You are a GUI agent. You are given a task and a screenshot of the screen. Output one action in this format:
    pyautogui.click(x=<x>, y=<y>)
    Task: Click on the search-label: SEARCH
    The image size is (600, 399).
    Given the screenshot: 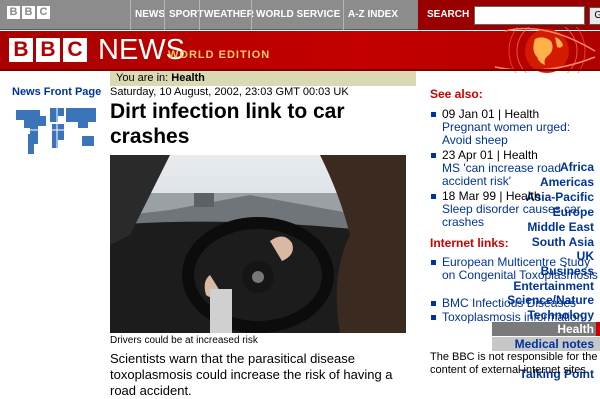 What is the action you would take?
    pyautogui.click(x=448, y=14)
    